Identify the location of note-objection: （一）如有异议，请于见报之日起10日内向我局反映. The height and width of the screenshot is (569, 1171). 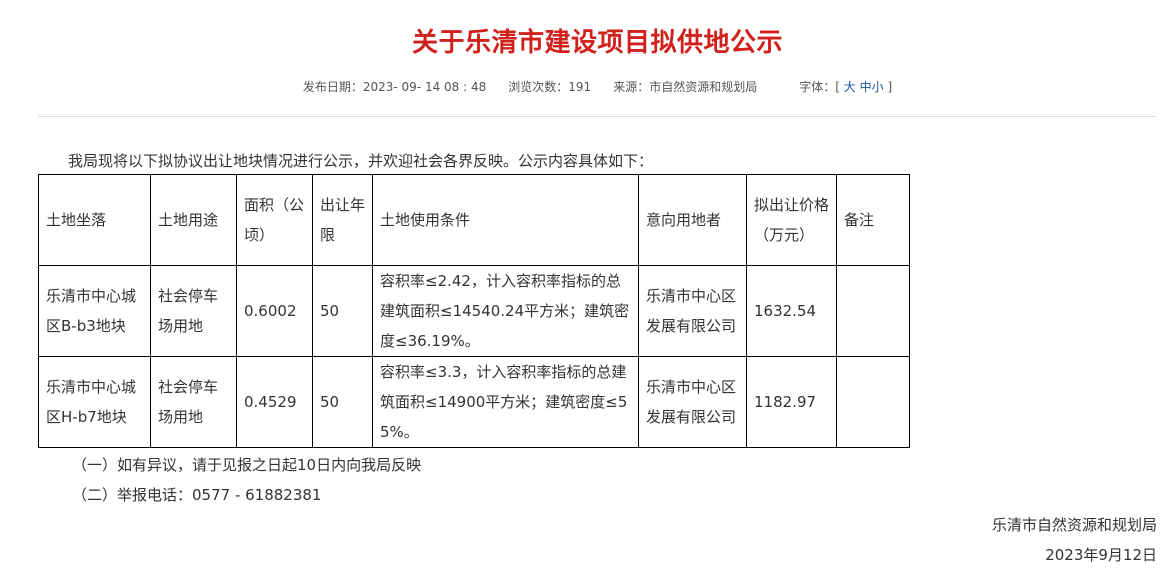
(247, 465).